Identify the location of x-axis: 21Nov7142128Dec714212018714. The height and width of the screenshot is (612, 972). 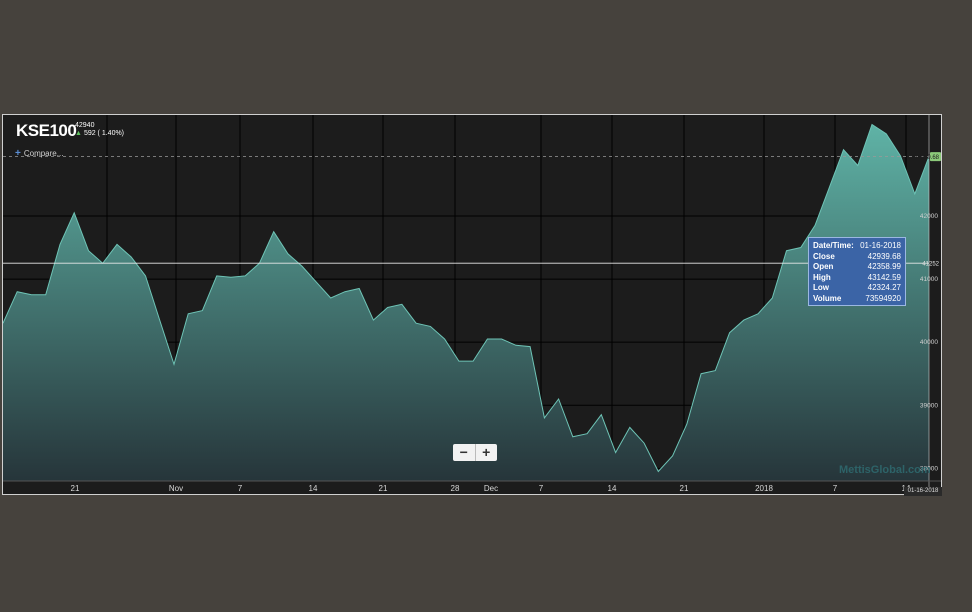
(491, 488).